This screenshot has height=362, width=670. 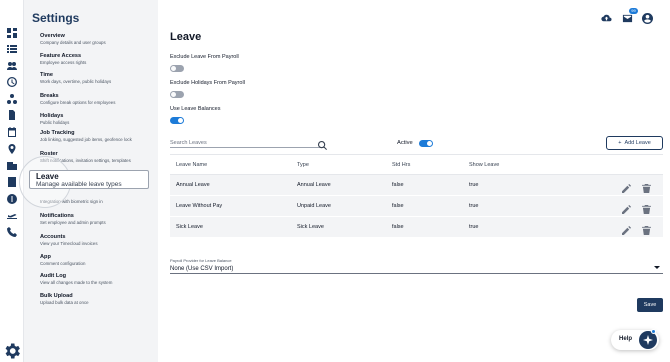 What do you see at coordinates (177, 68) in the screenshot?
I see `exclude-payroll-toggle` at bounding box center [177, 68].